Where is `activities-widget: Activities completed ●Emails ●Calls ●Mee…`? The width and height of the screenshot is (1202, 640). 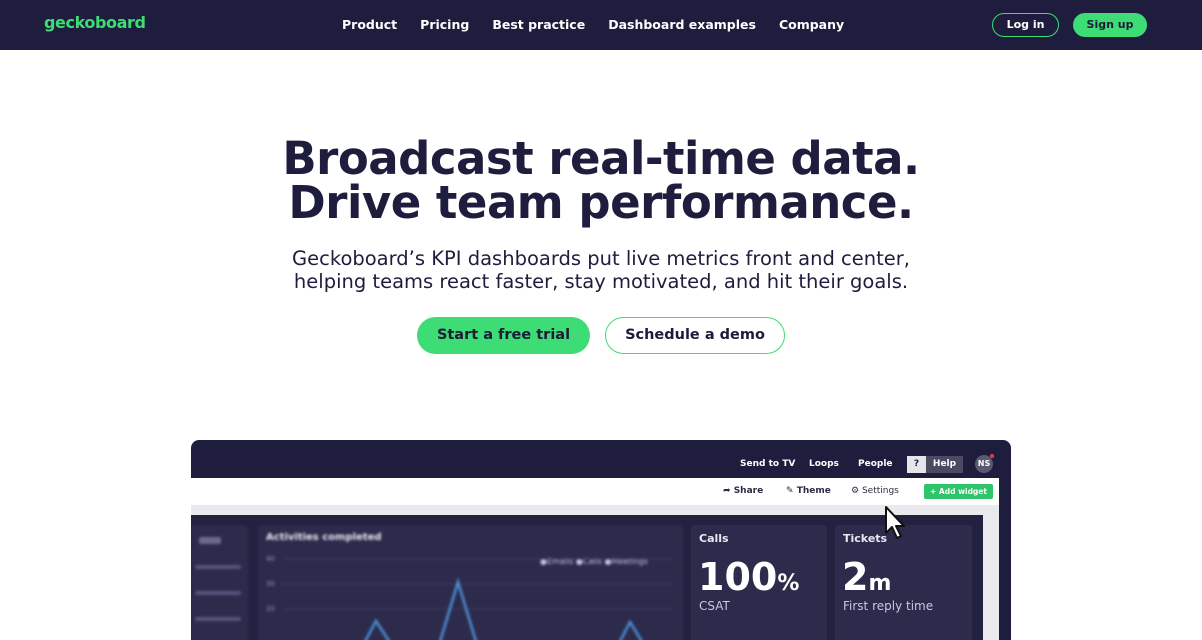 activities-widget: Activities completed ●Emails ●Calls ●Mee… is located at coordinates (470, 582).